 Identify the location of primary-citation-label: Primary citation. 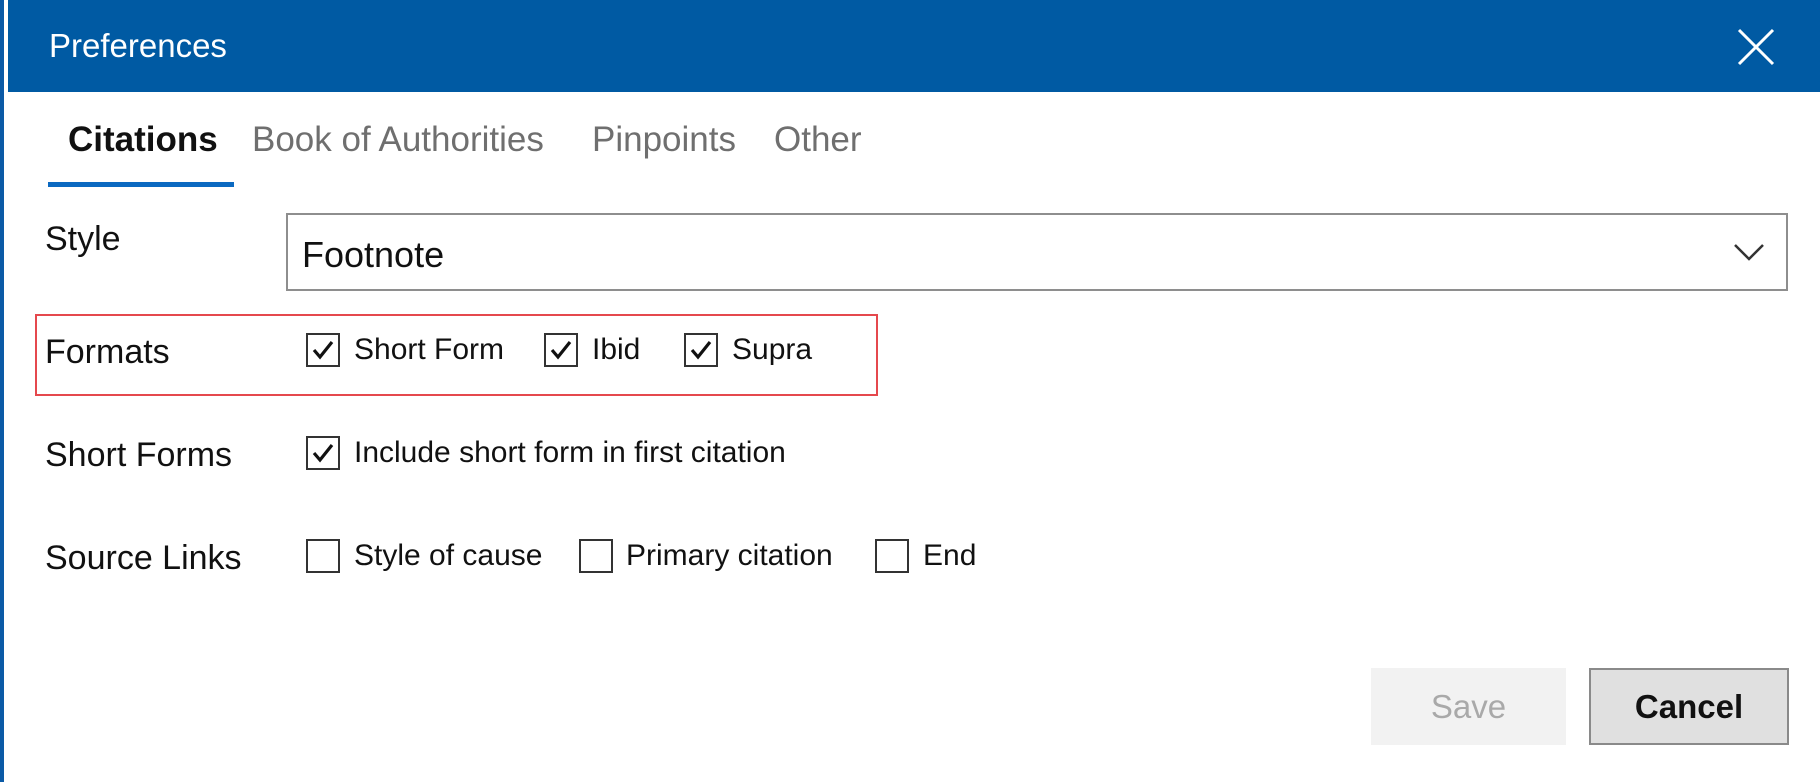
(729, 556).